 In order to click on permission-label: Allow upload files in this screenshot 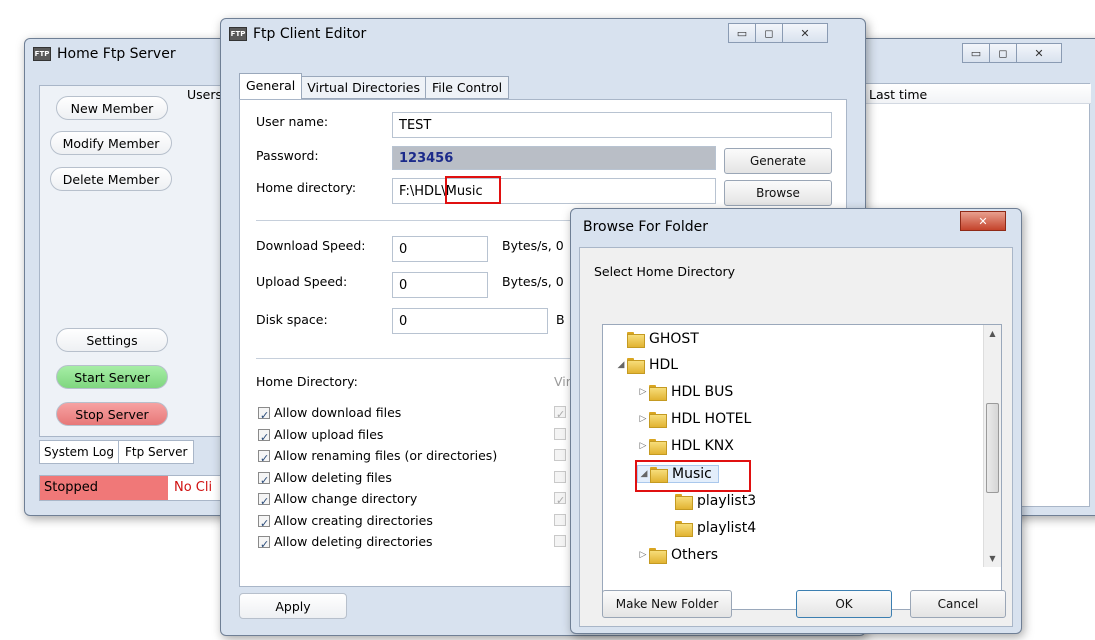, I will do `click(329, 434)`.